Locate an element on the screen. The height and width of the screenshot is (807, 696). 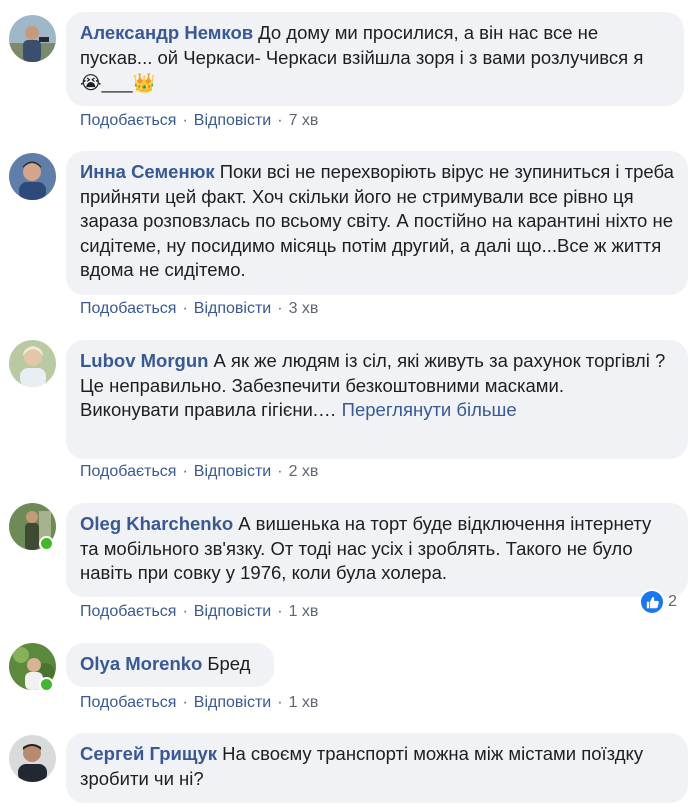
reaction-summary: 2 is located at coordinates (659, 602).